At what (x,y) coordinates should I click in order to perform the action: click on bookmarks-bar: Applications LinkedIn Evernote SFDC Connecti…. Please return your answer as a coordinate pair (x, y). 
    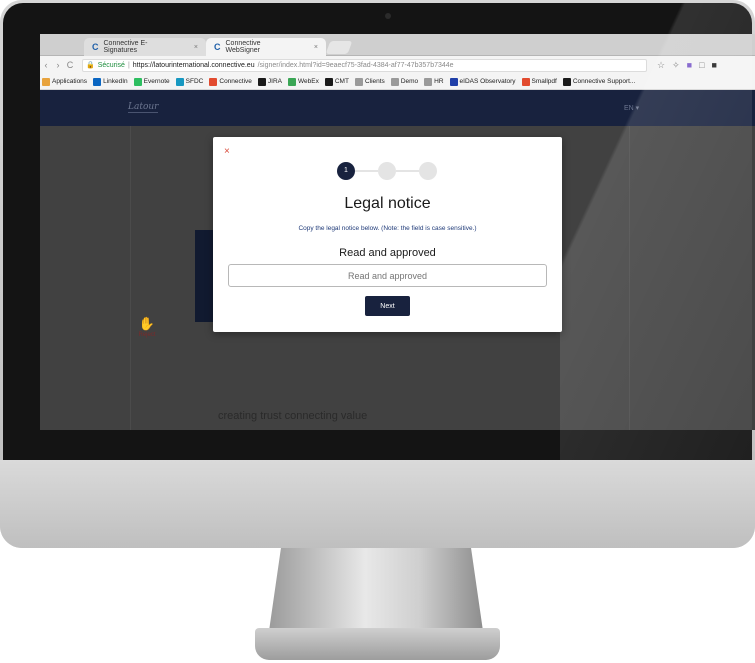
    Looking at the image, I should click on (397, 82).